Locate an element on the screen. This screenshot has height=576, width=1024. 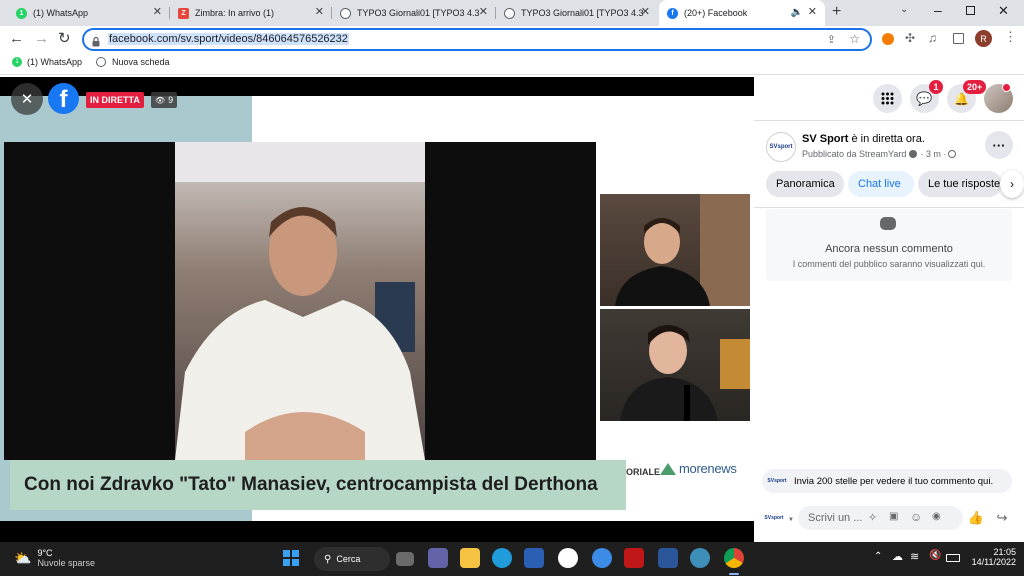
page-name-link: SV Sport is located at coordinates (825, 139).